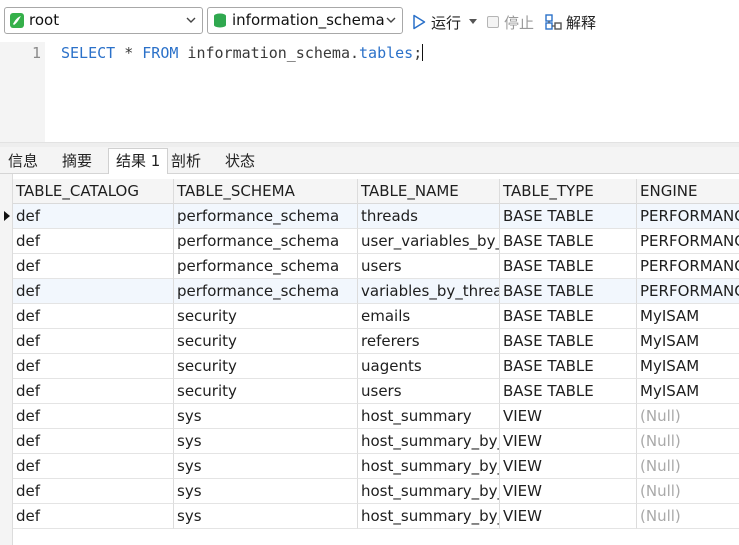 The image size is (739, 545). What do you see at coordinates (429, 316) in the screenshot?
I see `table-cell: emails` at bounding box center [429, 316].